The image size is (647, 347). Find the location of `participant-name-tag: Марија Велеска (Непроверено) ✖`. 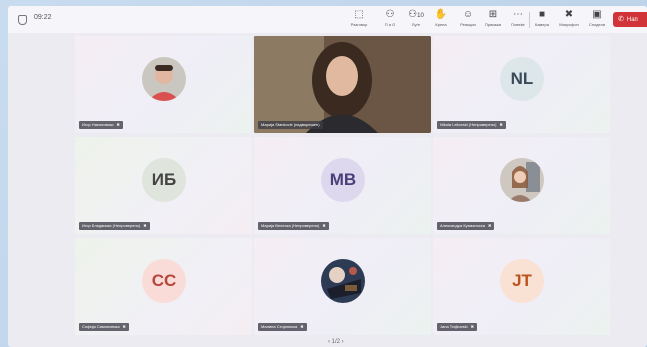

participant-name-tag: Марија Велеска (Непроверено) ✖ is located at coordinates (293, 226).